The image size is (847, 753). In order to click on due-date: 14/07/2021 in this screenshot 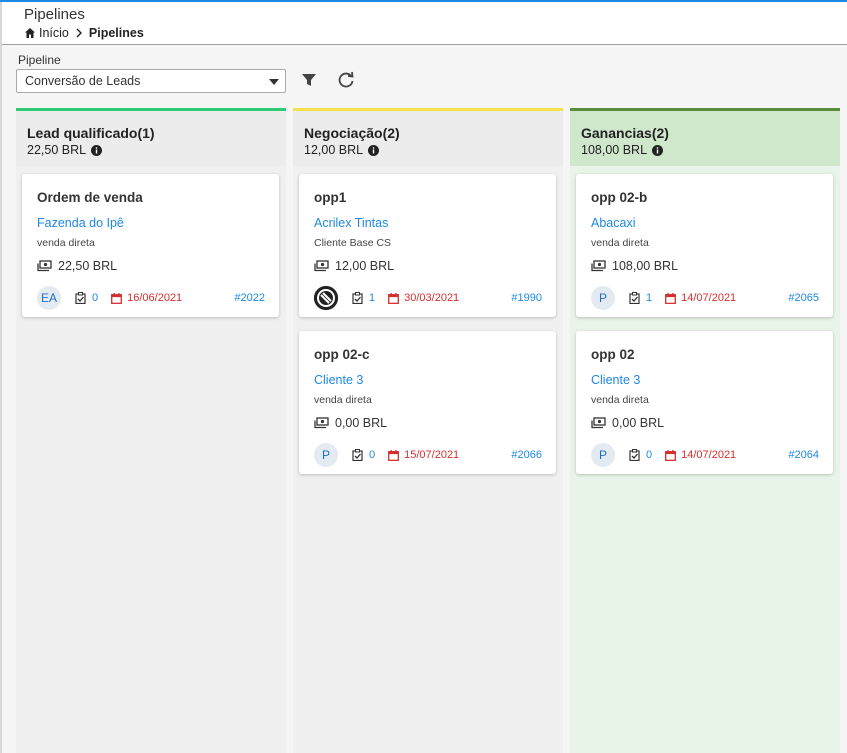, I will do `click(700, 455)`.